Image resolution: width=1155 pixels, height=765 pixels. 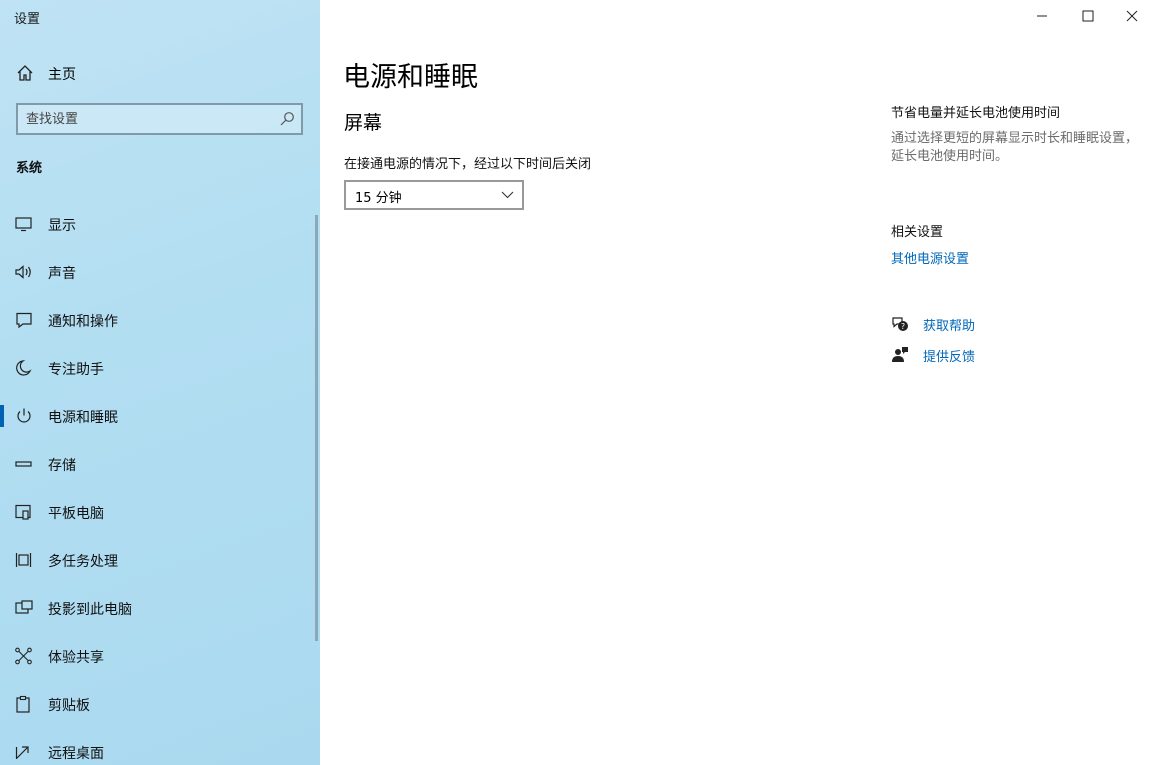 What do you see at coordinates (24, 415) in the screenshot?
I see `power-icon` at bounding box center [24, 415].